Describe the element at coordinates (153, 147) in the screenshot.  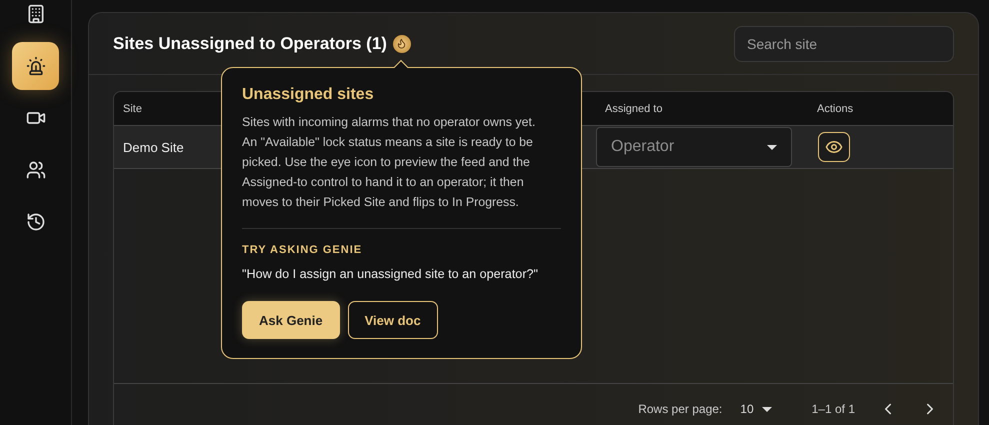
I see `table-cell: Demo Site` at that location.